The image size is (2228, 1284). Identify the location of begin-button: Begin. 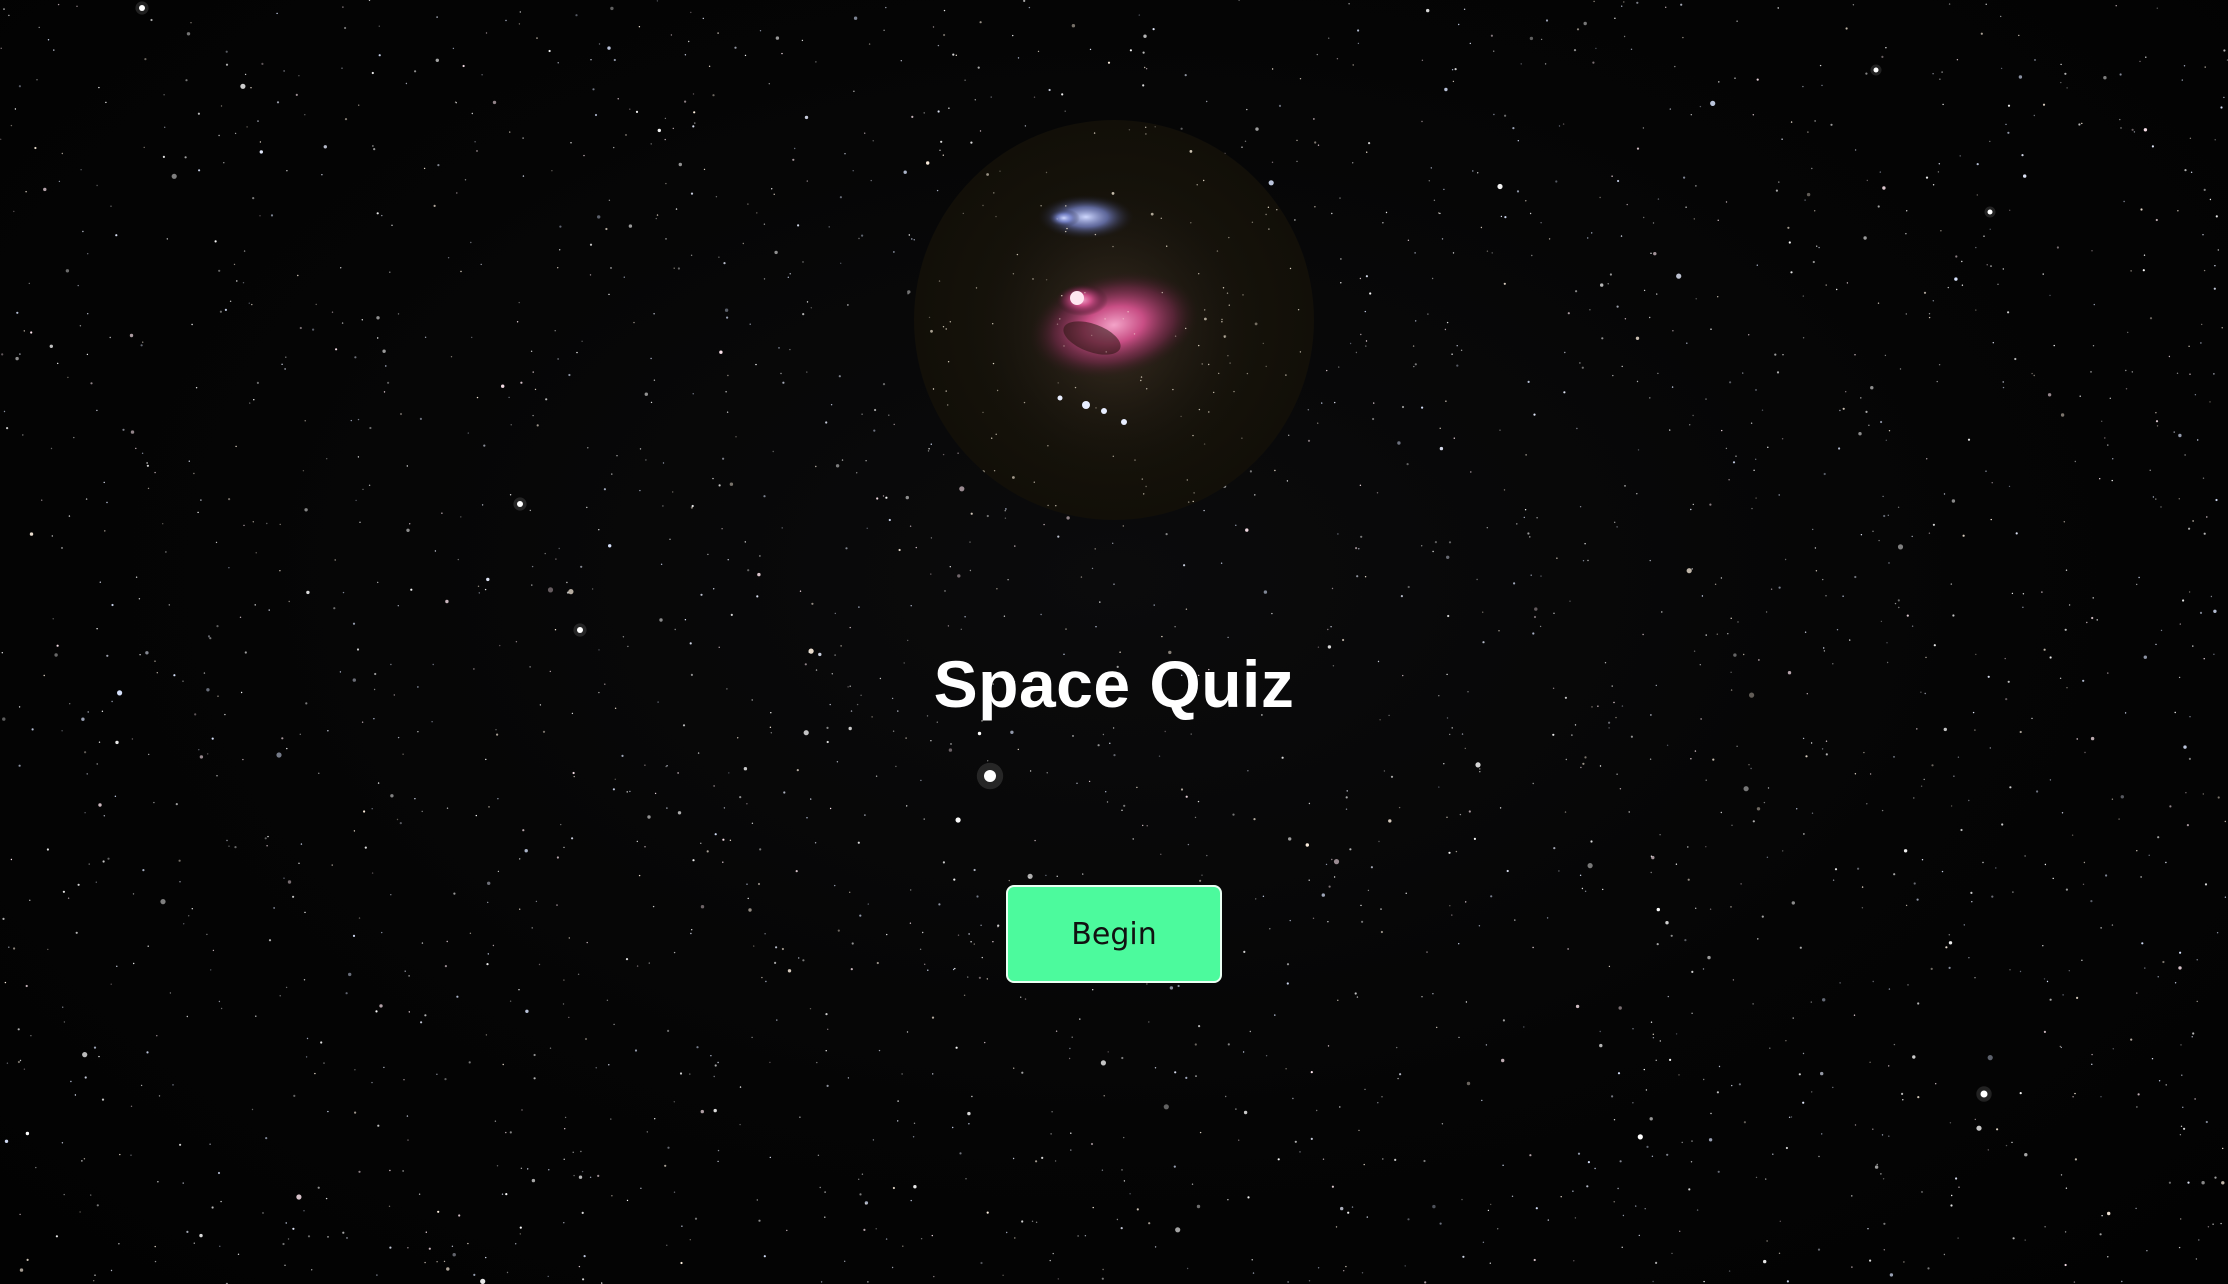
(1114, 934).